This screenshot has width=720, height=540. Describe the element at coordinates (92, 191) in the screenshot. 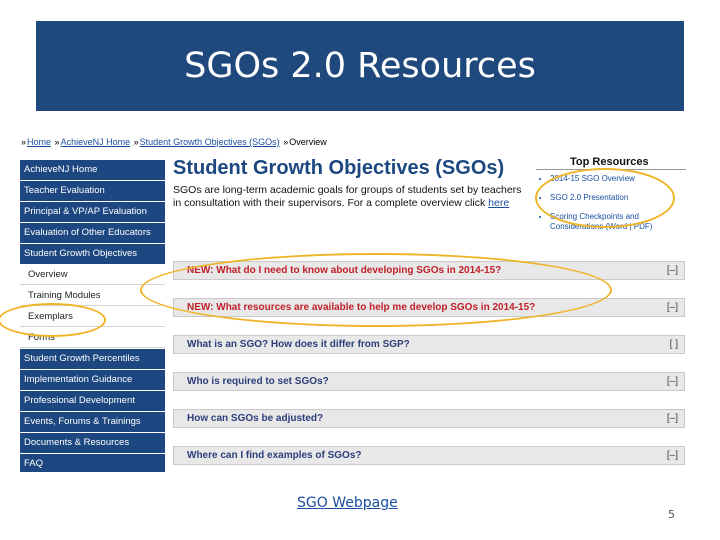

I see `sidebar-item-teacher-evaluation: Teacher Evaluation` at that location.